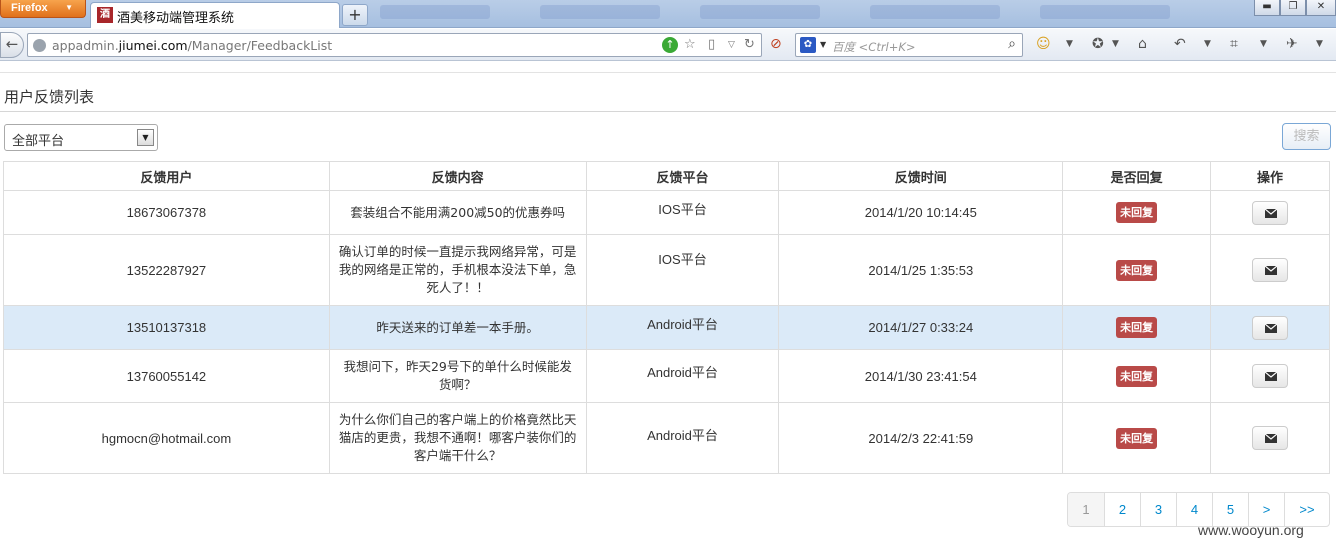 This screenshot has height=540, width=1336. Describe the element at coordinates (668, 111) in the screenshot. I see `divider` at that location.